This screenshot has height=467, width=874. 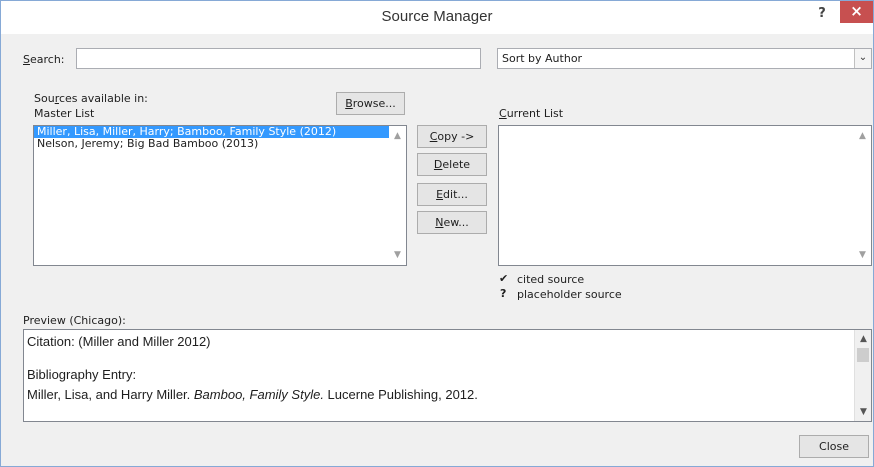 I want to click on close-window-button: ×, so click(x=856, y=12).